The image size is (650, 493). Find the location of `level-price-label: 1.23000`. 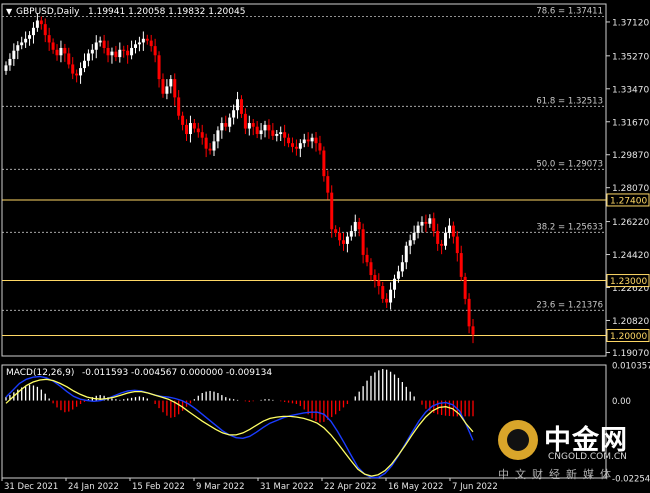

level-price-label: 1.23000 is located at coordinates (628, 282).